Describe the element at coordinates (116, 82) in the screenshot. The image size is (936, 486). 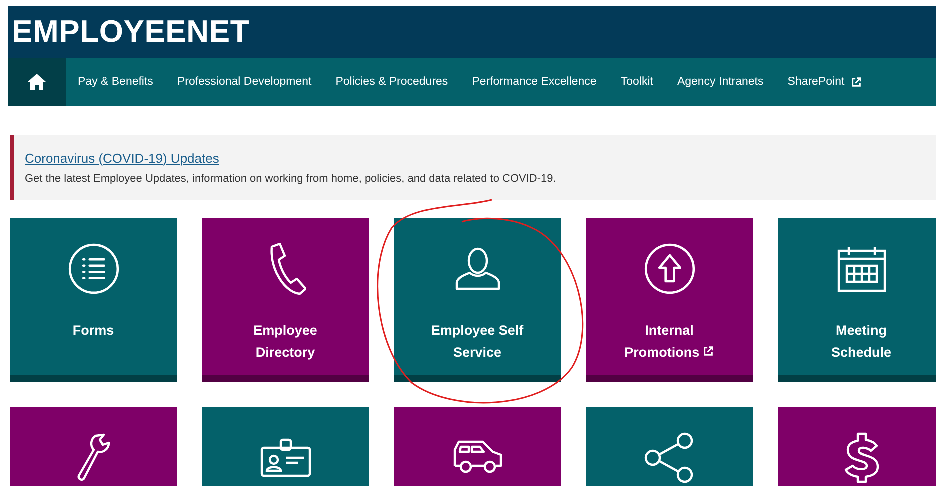
I see `nav-link: Pay & Benefits` at that location.